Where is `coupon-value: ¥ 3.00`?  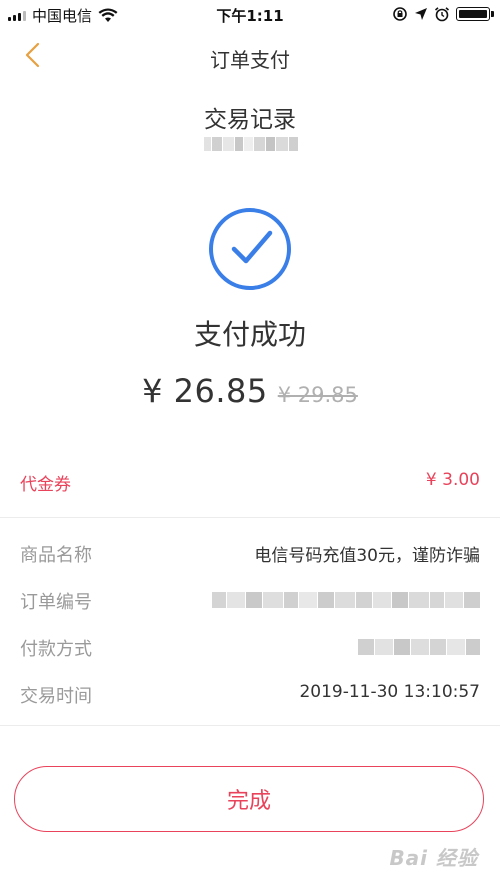 coupon-value: ¥ 3.00 is located at coordinates (452, 480).